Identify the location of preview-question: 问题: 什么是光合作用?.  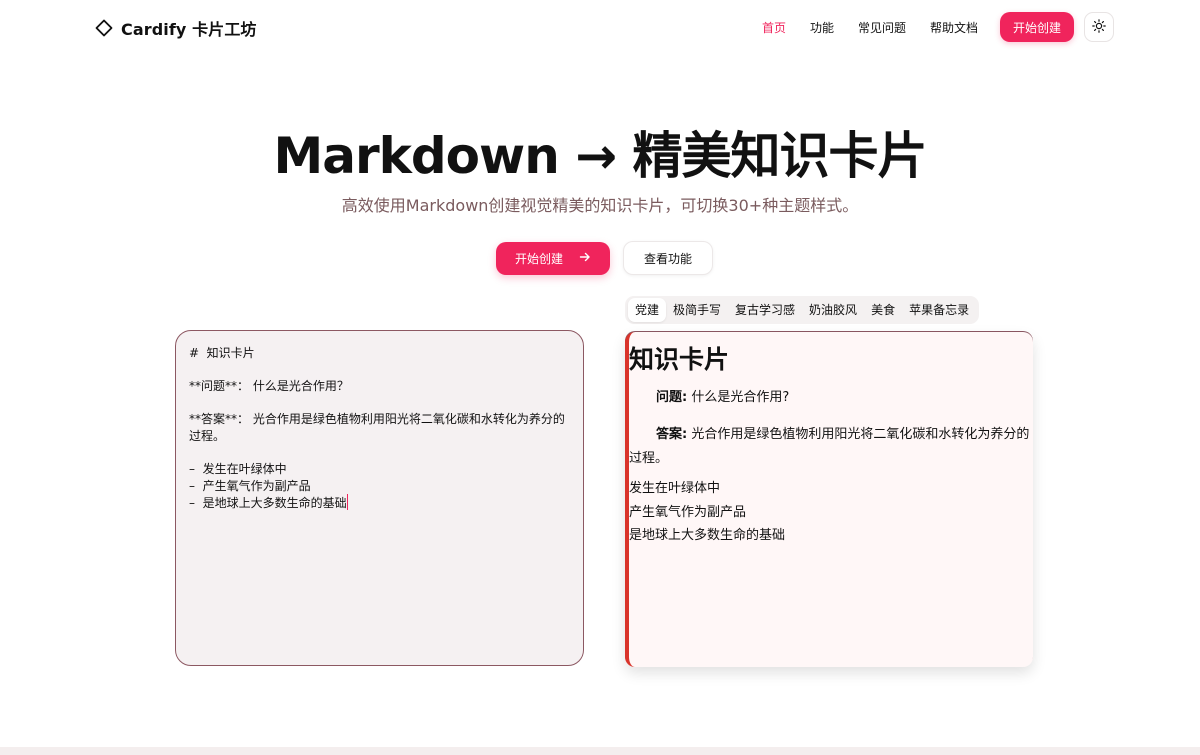
(831, 398).